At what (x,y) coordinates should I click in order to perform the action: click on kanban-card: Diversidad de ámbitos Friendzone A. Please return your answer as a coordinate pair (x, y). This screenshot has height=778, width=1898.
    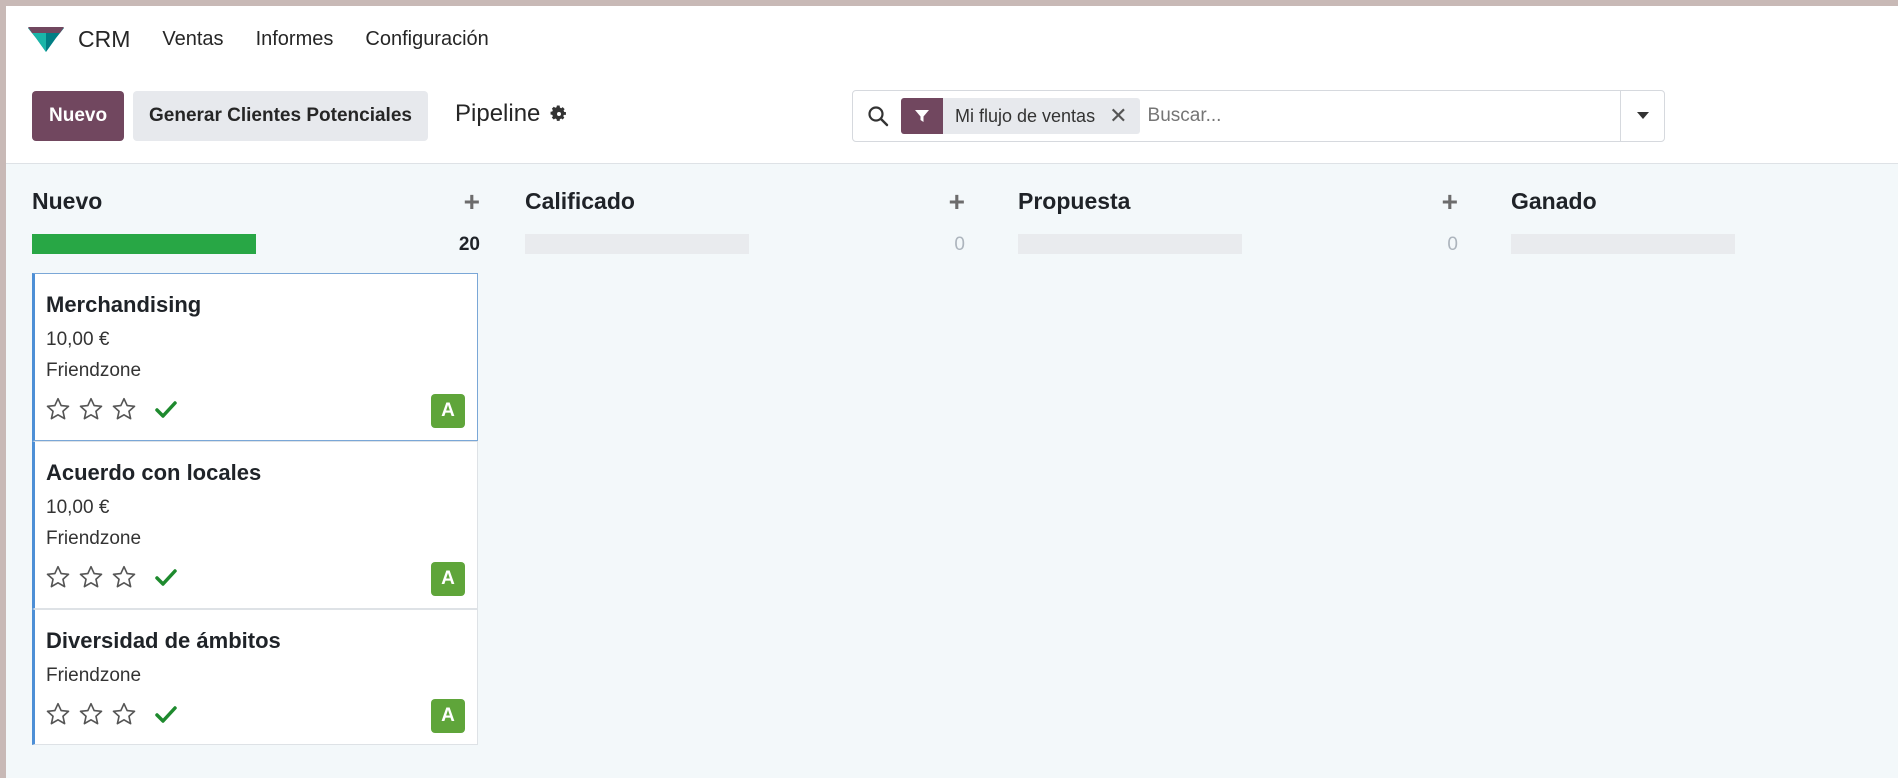
    Looking at the image, I should click on (255, 677).